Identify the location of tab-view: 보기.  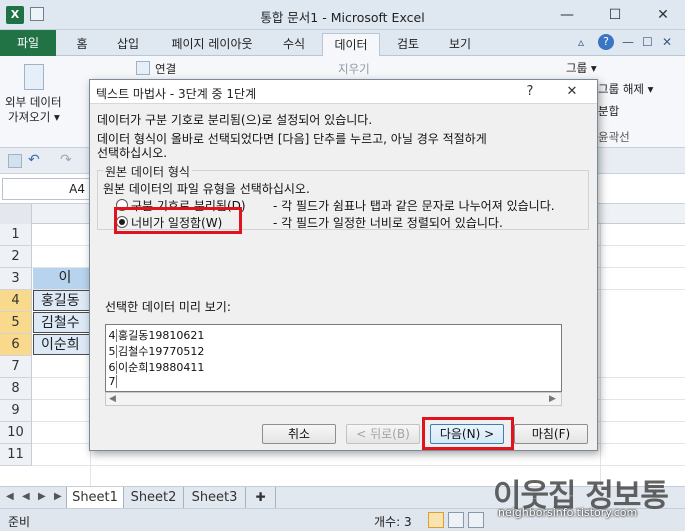
(460, 44).